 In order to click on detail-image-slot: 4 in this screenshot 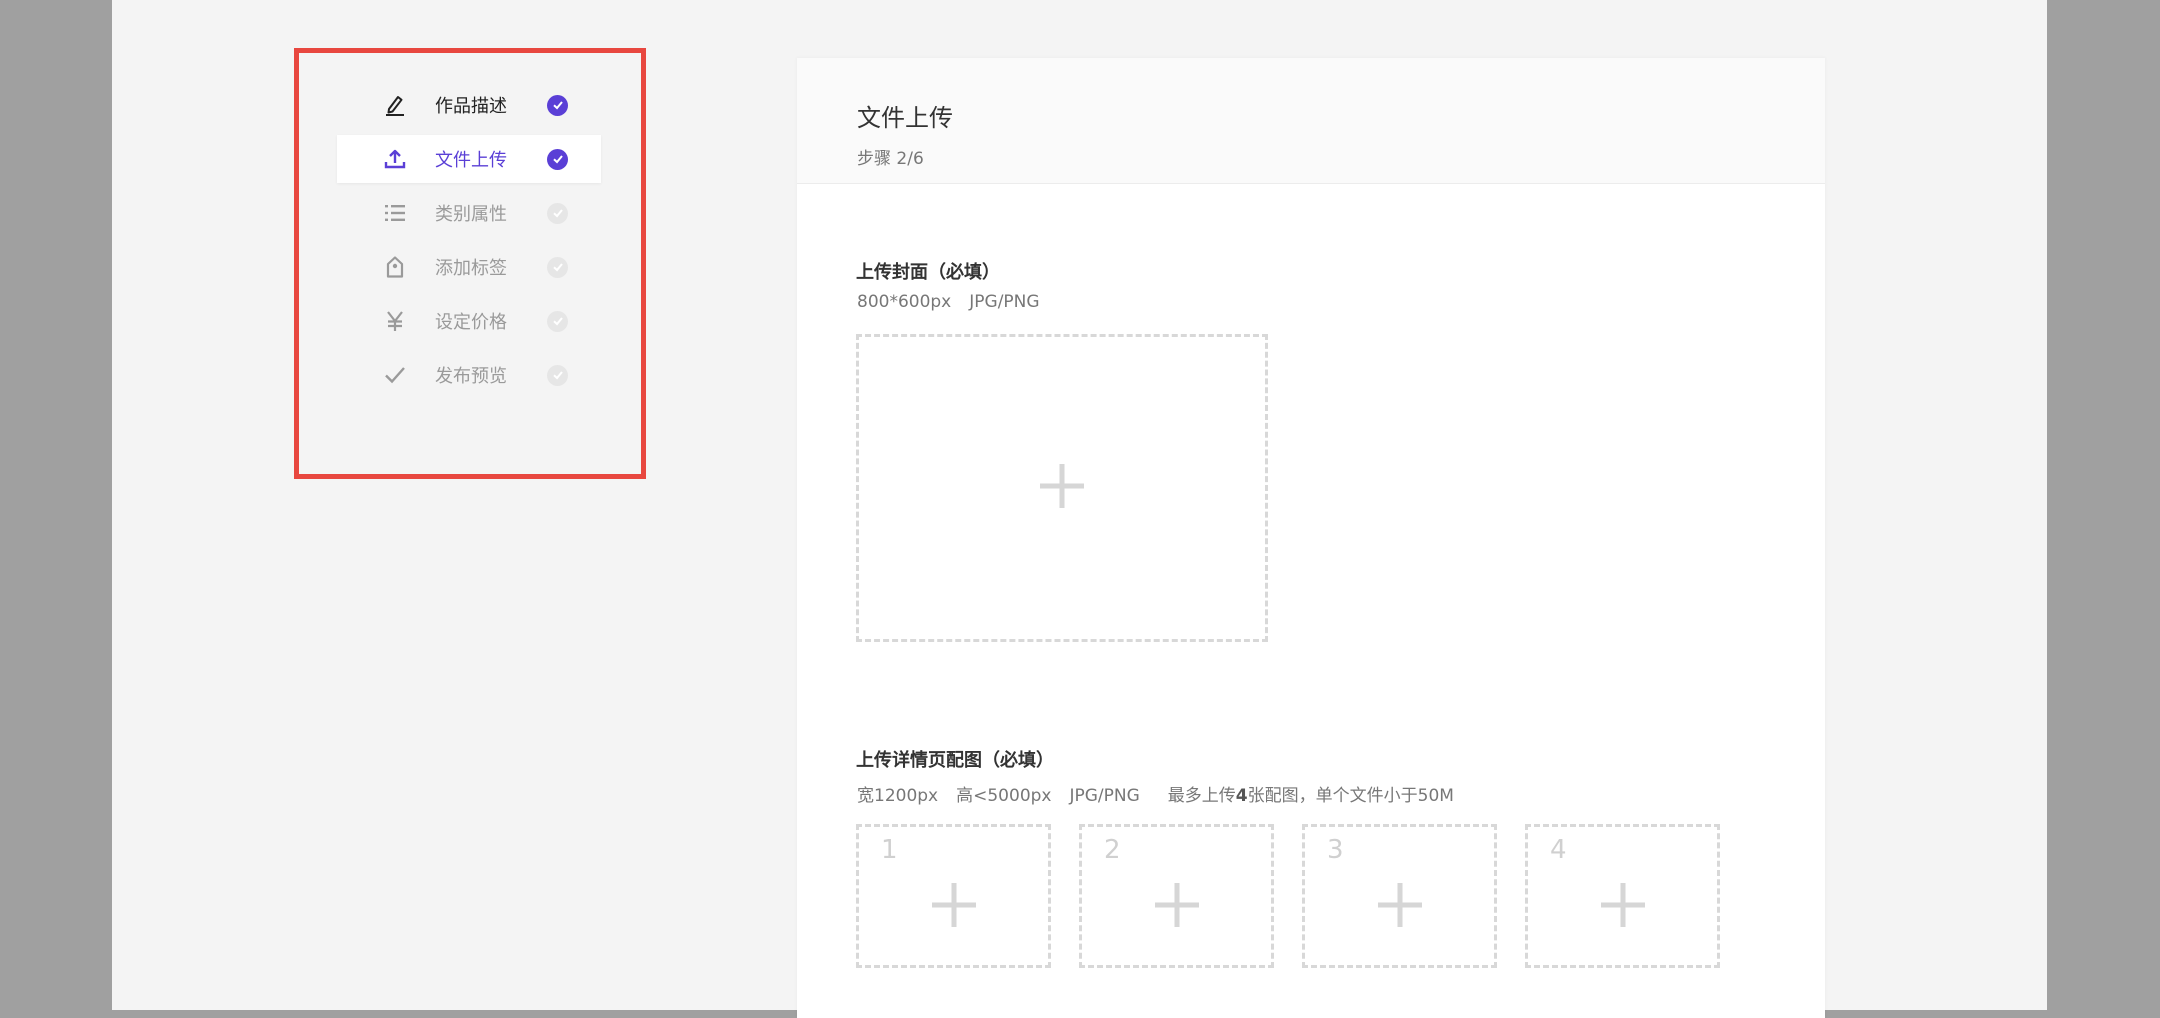, I will do `click(1622, 896)`.